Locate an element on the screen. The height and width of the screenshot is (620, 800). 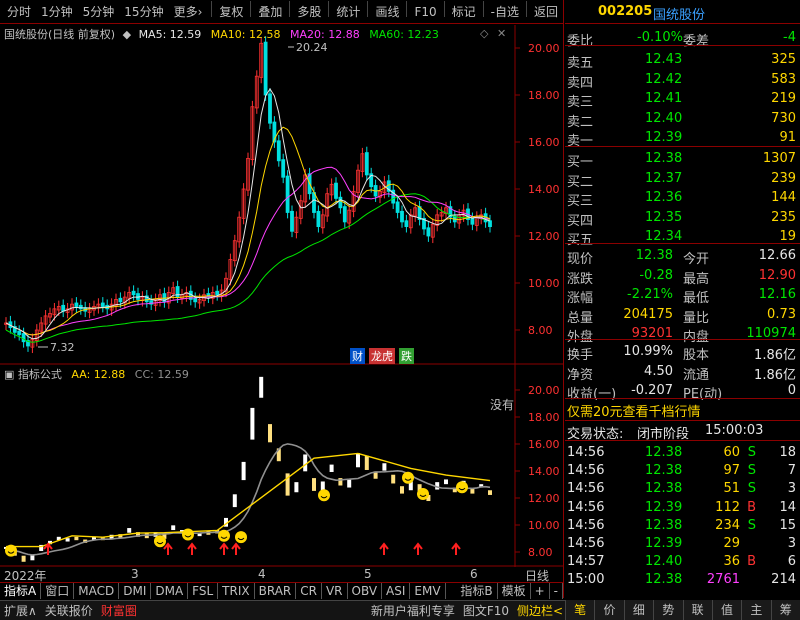
side-tab: 联 is located at coordinates (697, 610).